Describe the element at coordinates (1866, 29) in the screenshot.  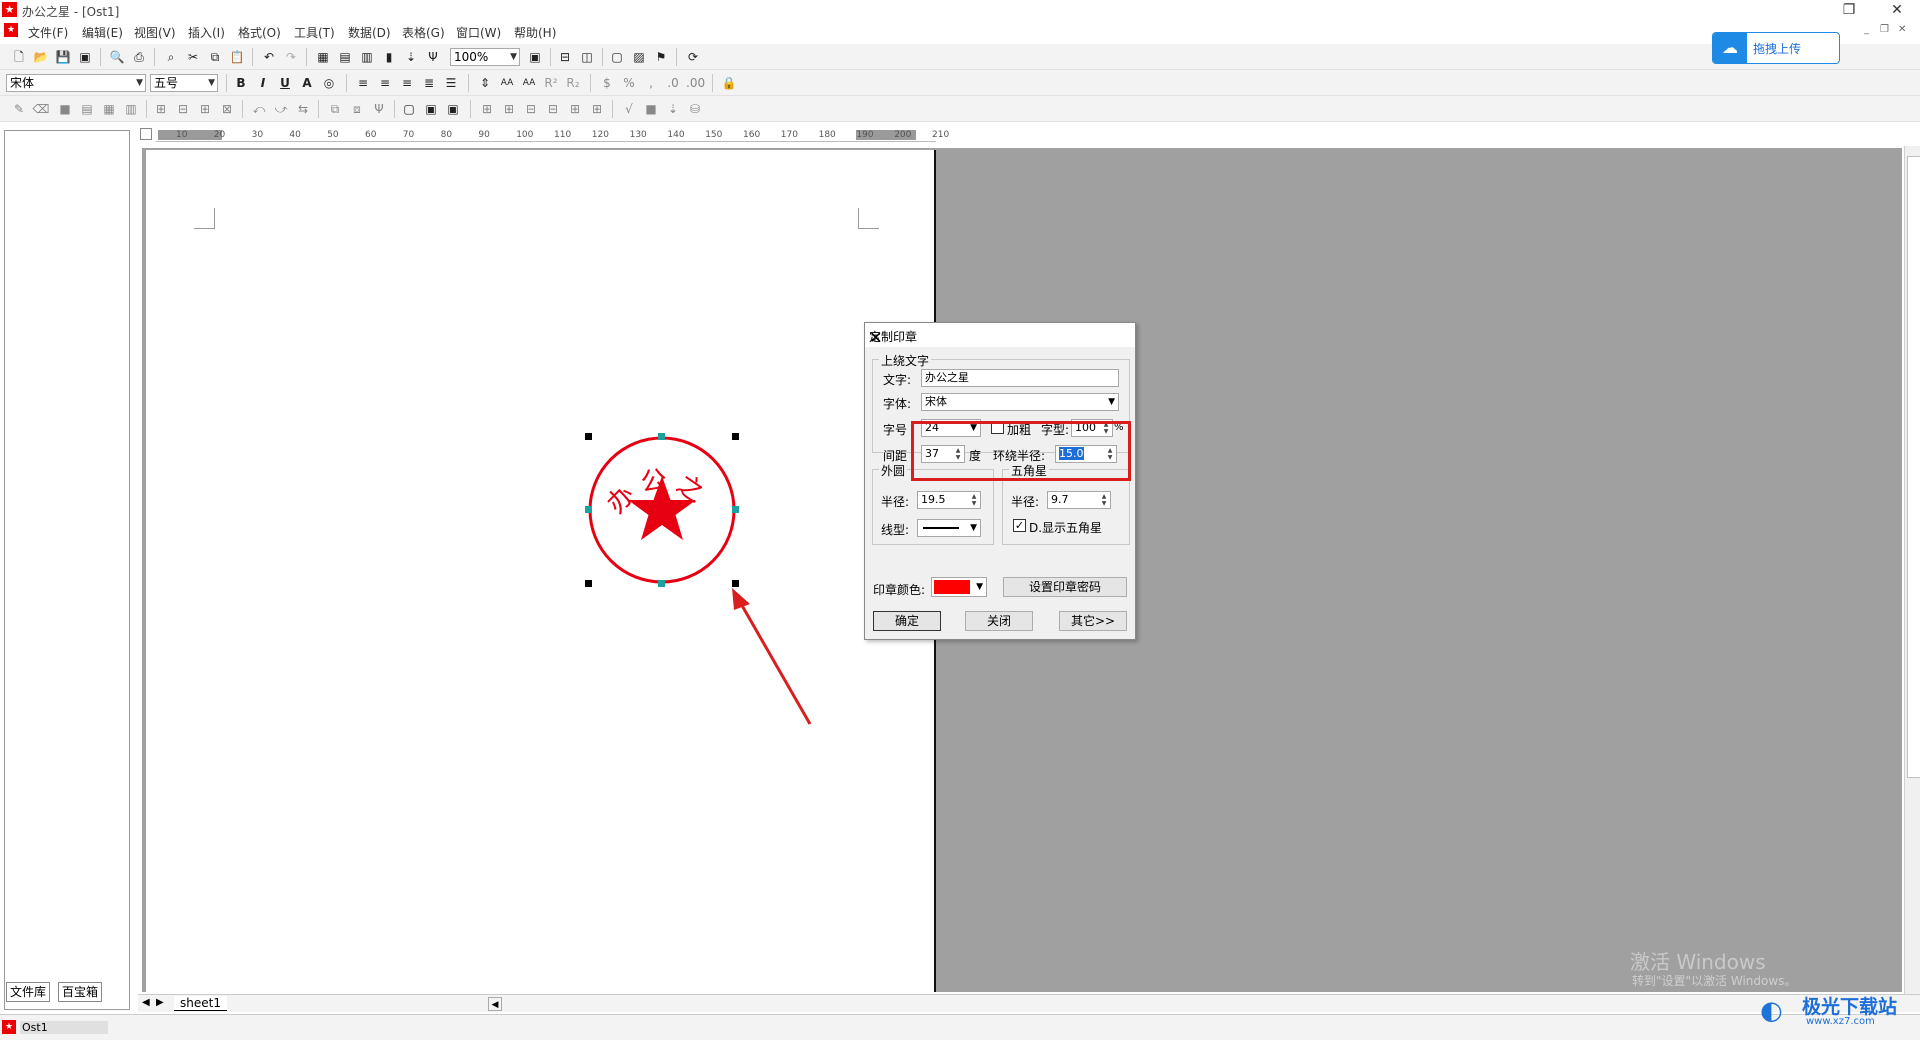
I see `mdi-minimize-button: _` at that location.